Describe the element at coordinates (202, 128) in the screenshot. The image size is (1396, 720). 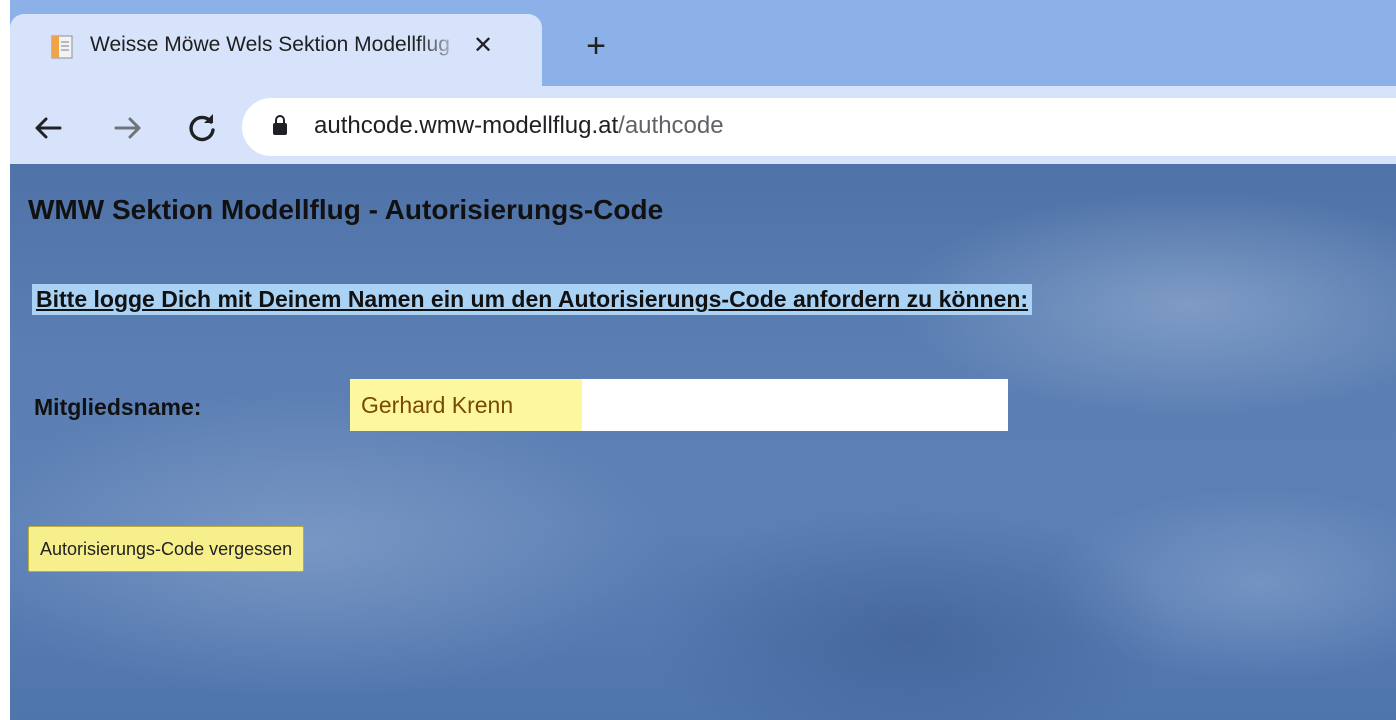
I see `reload-icon` at that location.